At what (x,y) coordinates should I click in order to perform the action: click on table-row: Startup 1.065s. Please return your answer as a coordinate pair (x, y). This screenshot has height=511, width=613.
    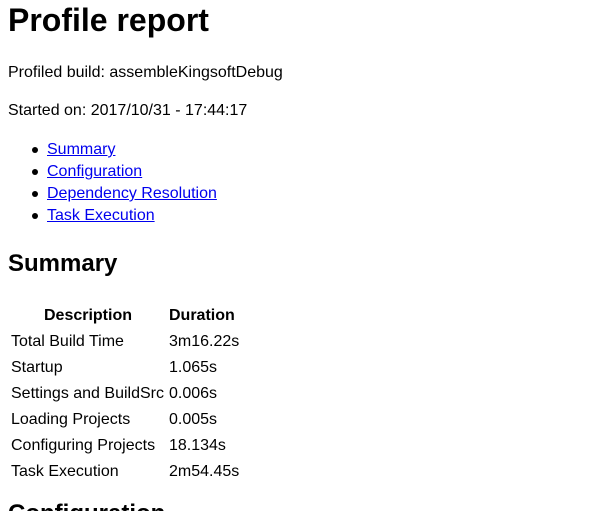
    Looking at the image, I should click on (125, 368).